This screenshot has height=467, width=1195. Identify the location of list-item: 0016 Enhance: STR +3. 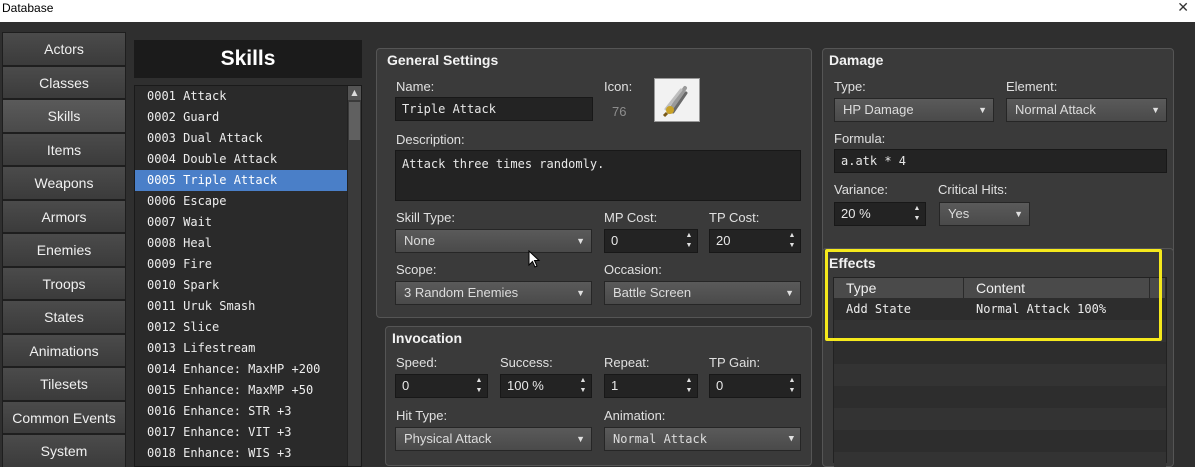
(241, 411).